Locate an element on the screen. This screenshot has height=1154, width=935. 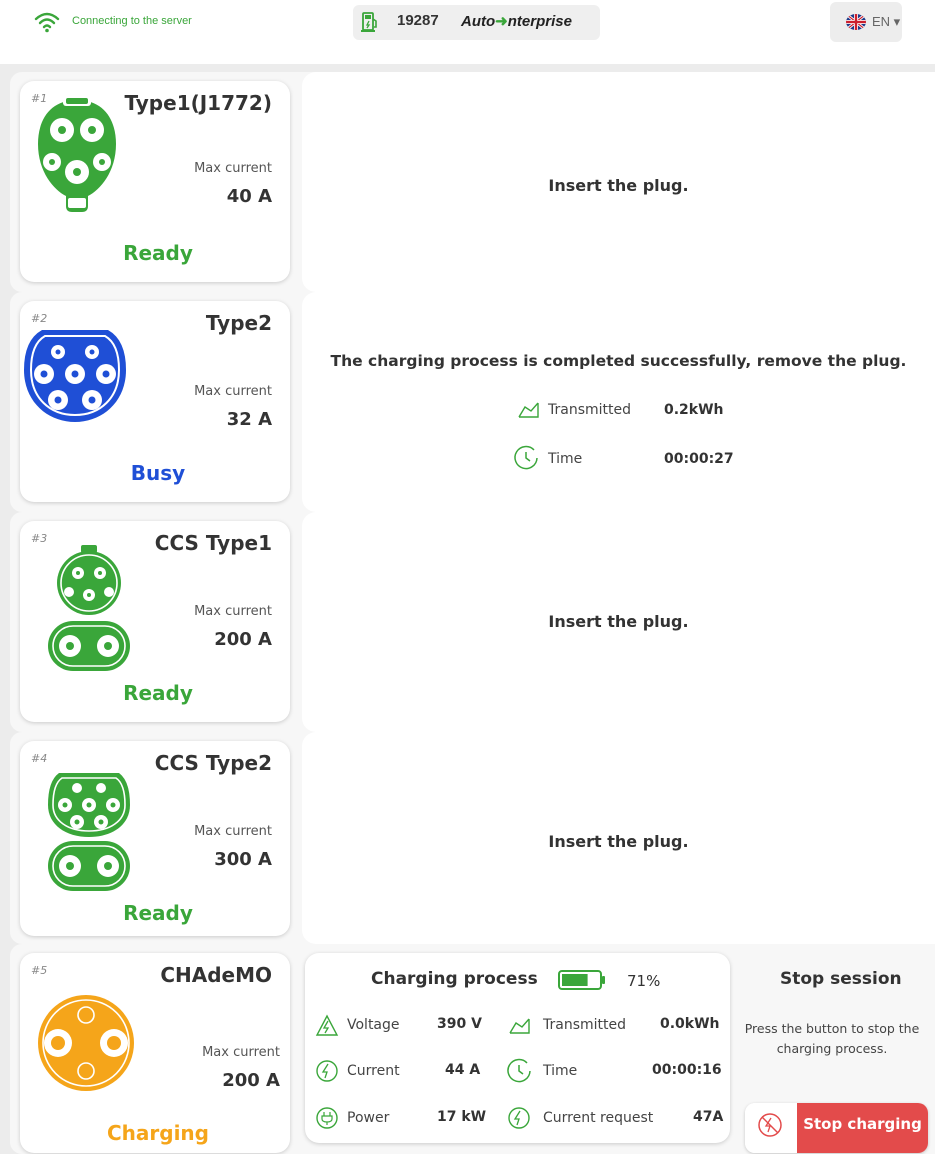
stop-session-title: Stop session is located at coordinates (841, 979).